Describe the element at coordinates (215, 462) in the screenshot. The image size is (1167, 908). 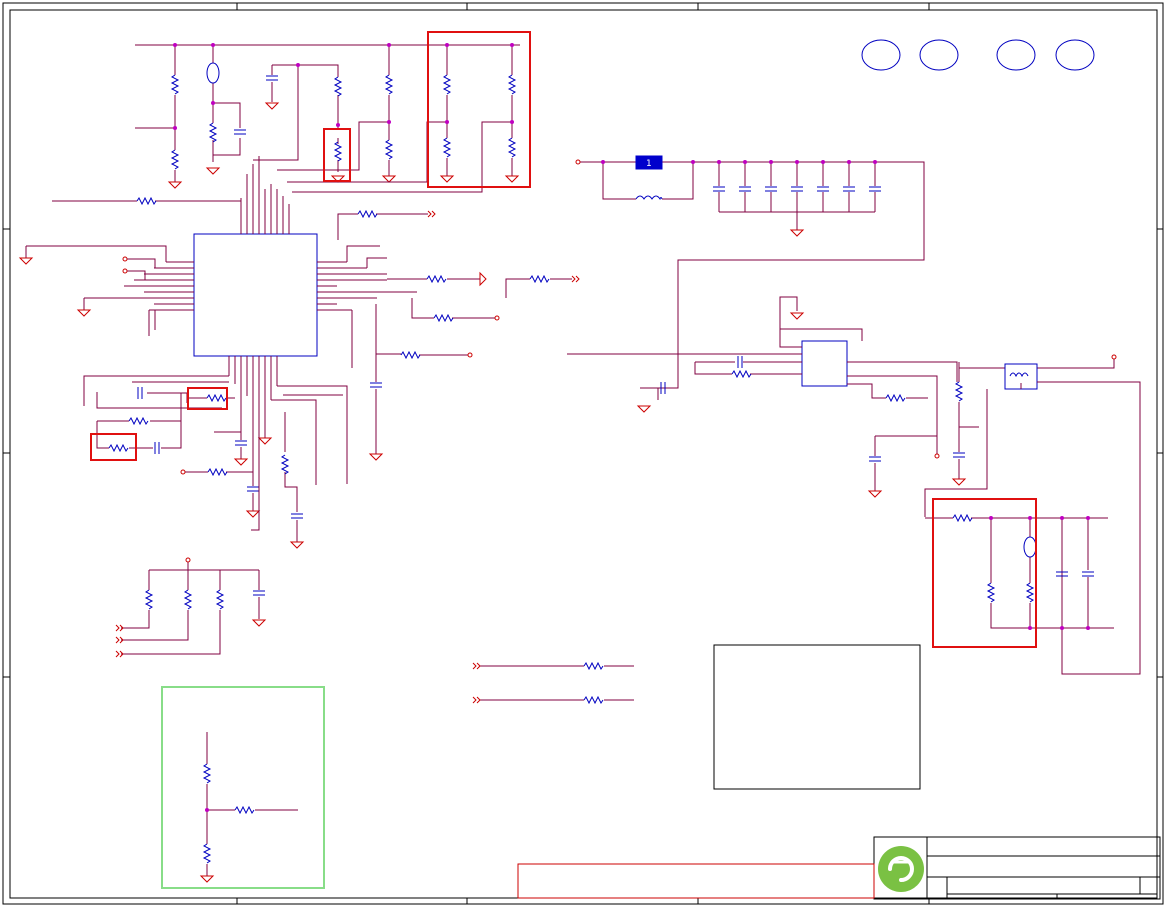
I see `ic-bottom-network` at that location.